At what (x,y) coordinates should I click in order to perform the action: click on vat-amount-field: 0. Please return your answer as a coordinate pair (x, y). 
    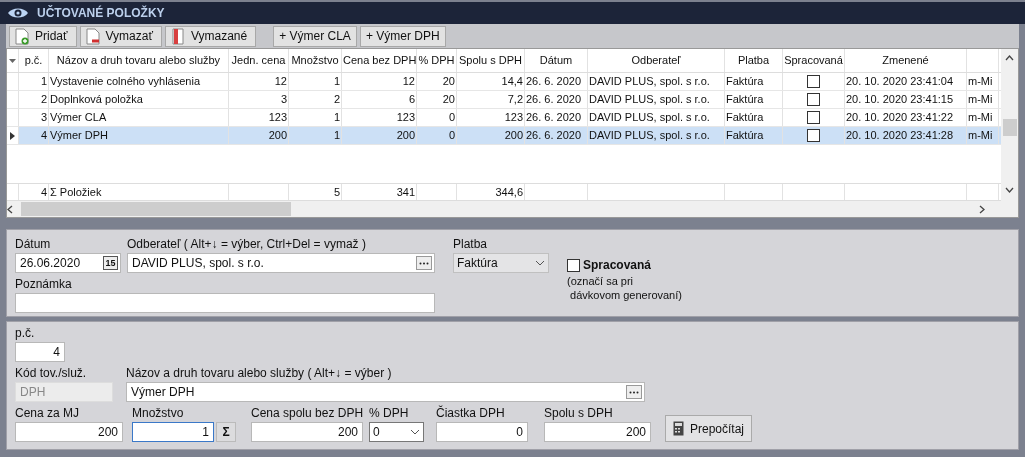
    Looking at the image, I should click on (482, 432).